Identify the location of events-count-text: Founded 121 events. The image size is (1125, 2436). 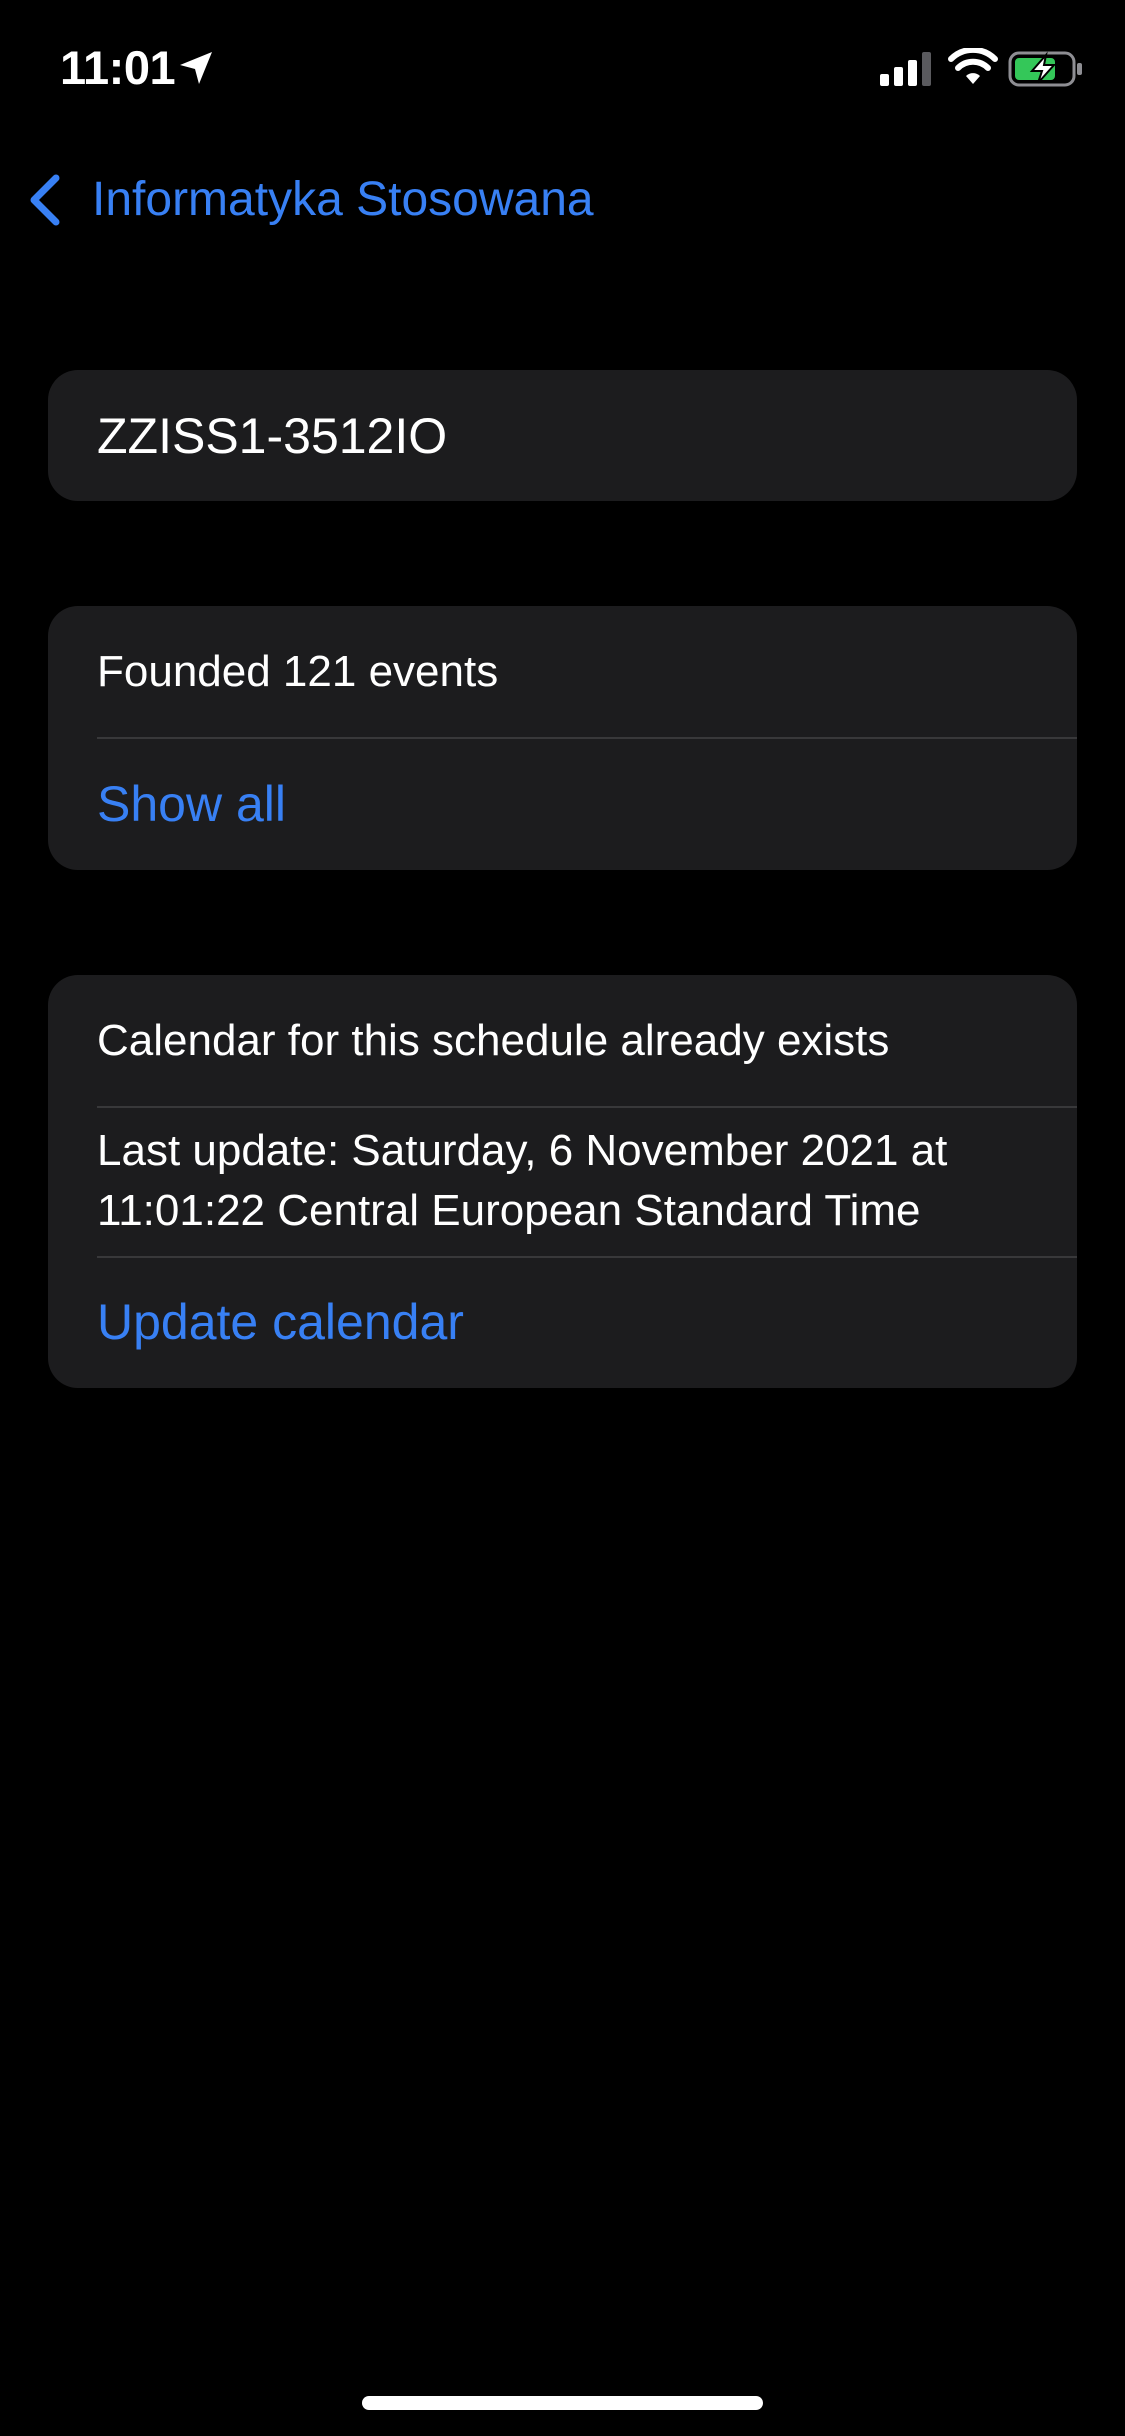
(298, 671).